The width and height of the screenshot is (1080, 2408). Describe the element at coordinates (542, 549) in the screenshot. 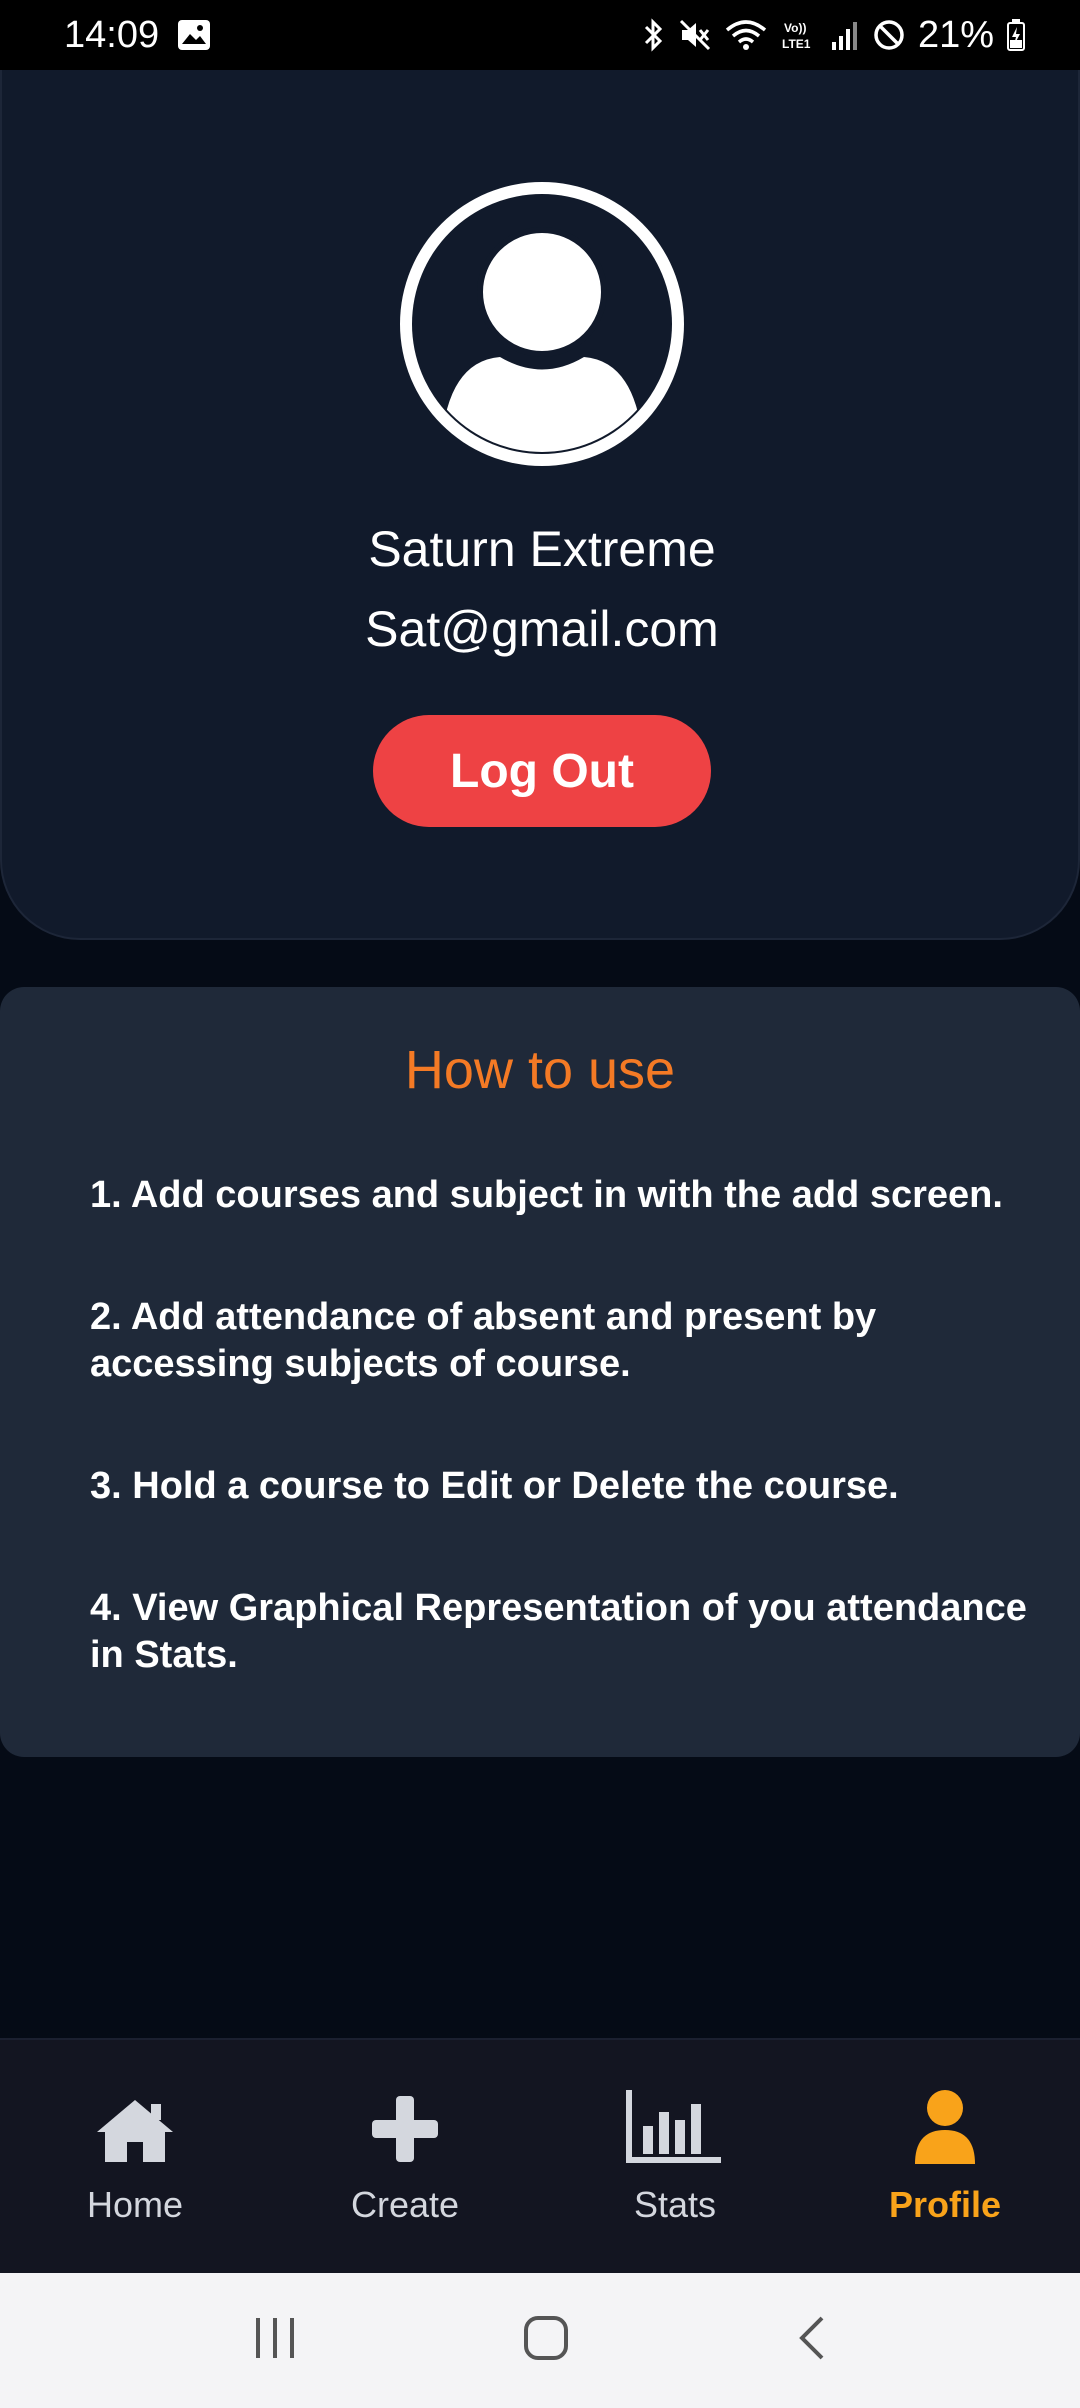

I see `user-name: Saturn Extreme` at that location.